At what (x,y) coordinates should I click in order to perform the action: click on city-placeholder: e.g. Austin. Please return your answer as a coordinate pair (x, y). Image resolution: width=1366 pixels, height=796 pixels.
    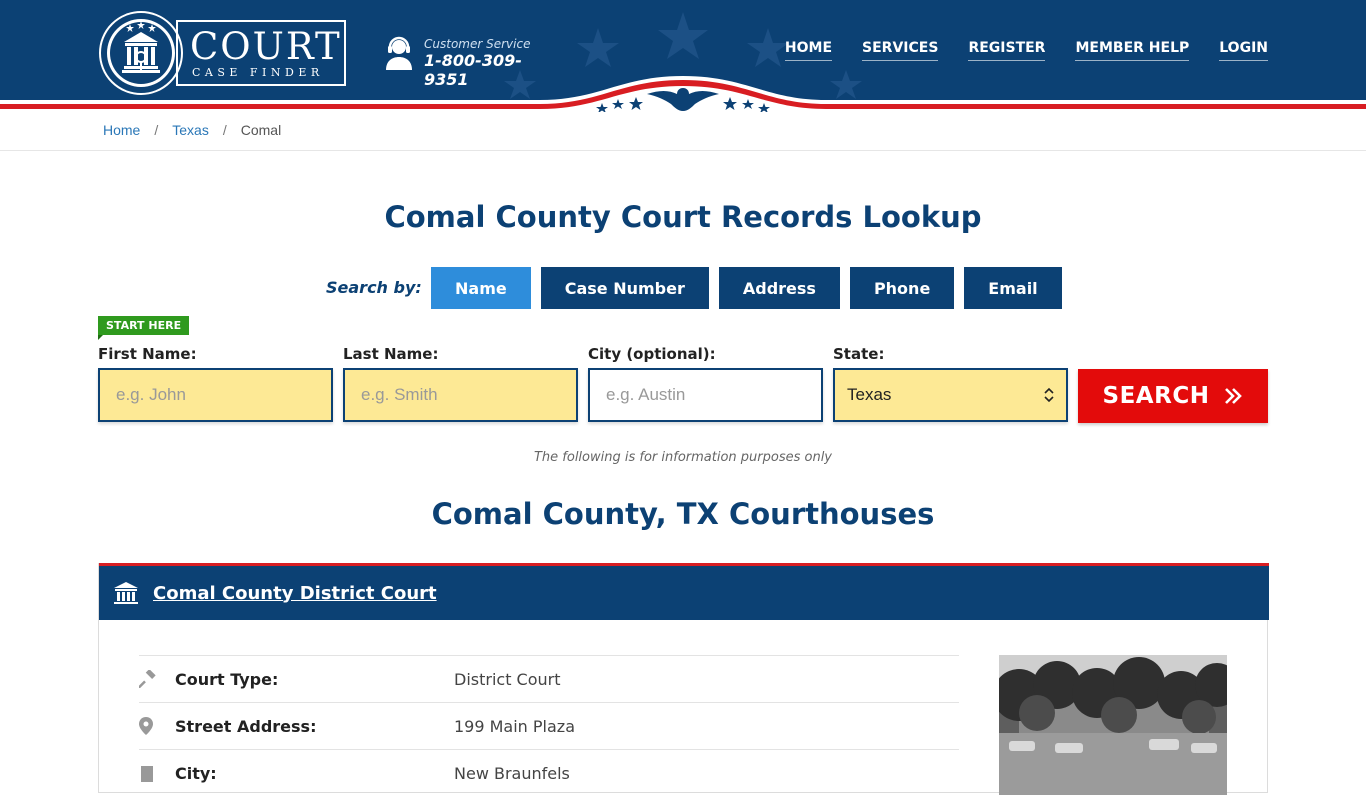
    Looking at the image, I should click on (646, 394).